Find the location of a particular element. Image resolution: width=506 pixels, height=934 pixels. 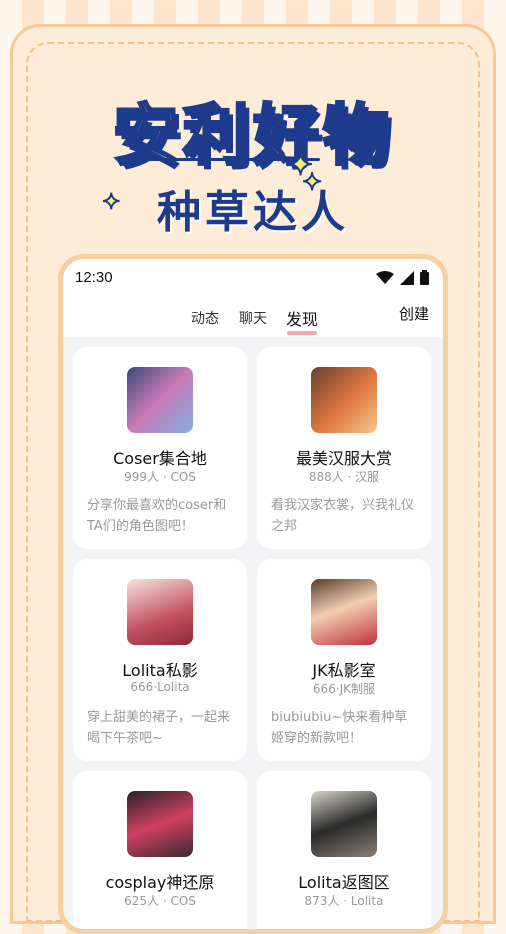

group-title: Lolita返图区 is located at coordinates (344, 882).